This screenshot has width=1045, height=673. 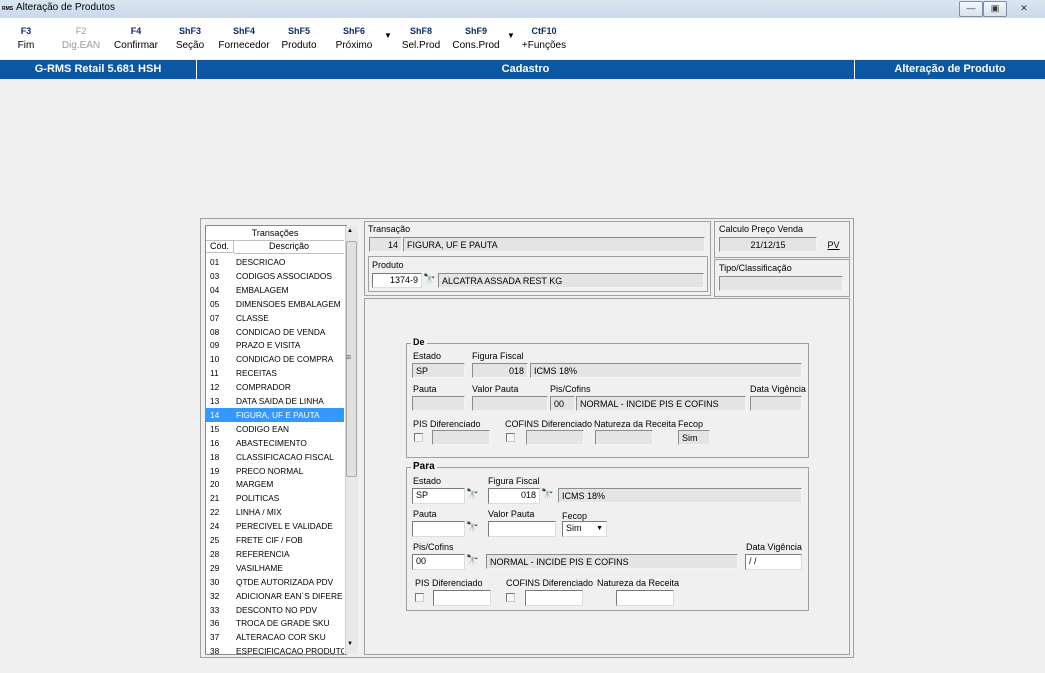 I want to click on list-item-description: DESCRICAO, so click(x=261, y=262).